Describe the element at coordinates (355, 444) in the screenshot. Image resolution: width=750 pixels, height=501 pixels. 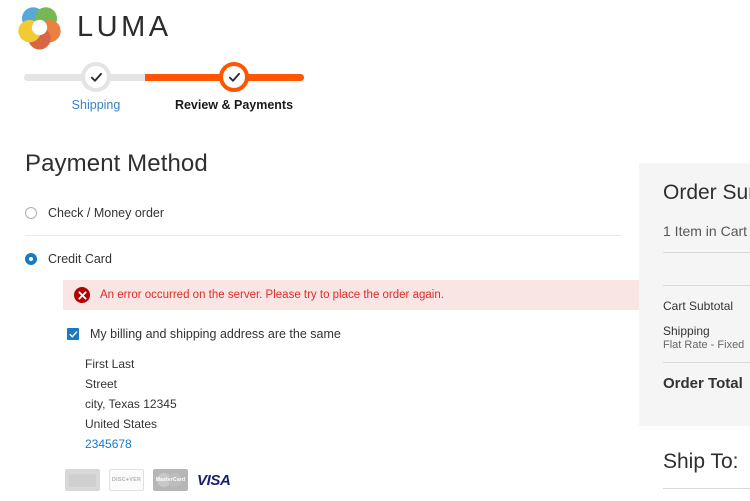
I see `address-phone-link: 2345678` at that location.